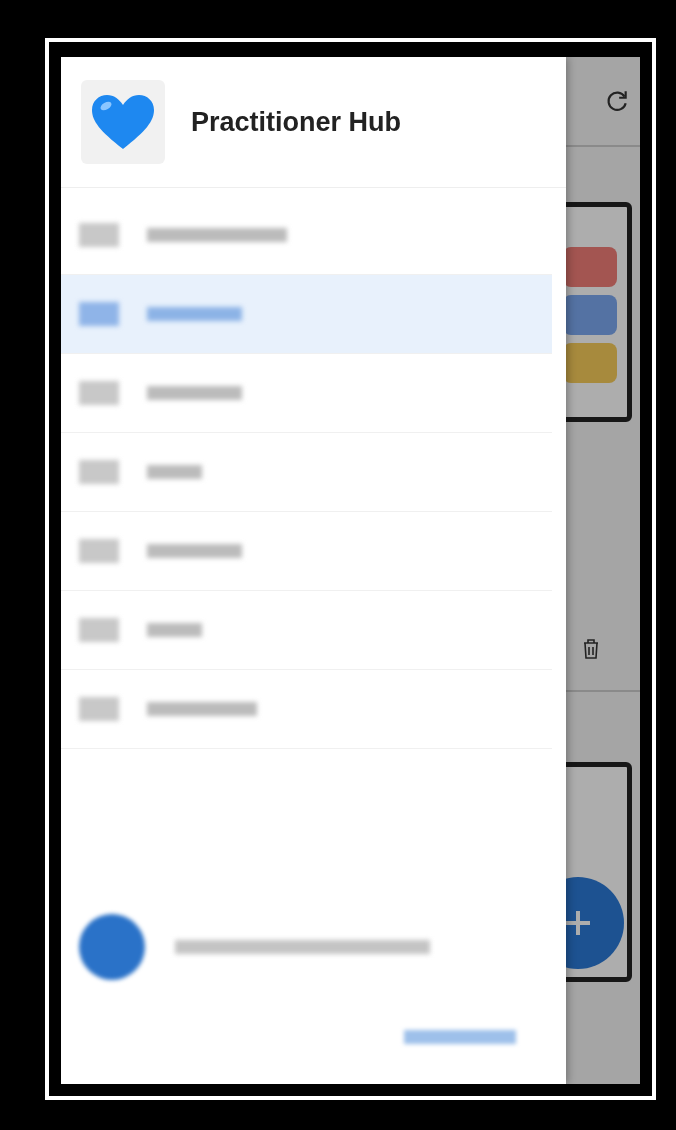  I want to click on blurred-link, so click(460, 1037).